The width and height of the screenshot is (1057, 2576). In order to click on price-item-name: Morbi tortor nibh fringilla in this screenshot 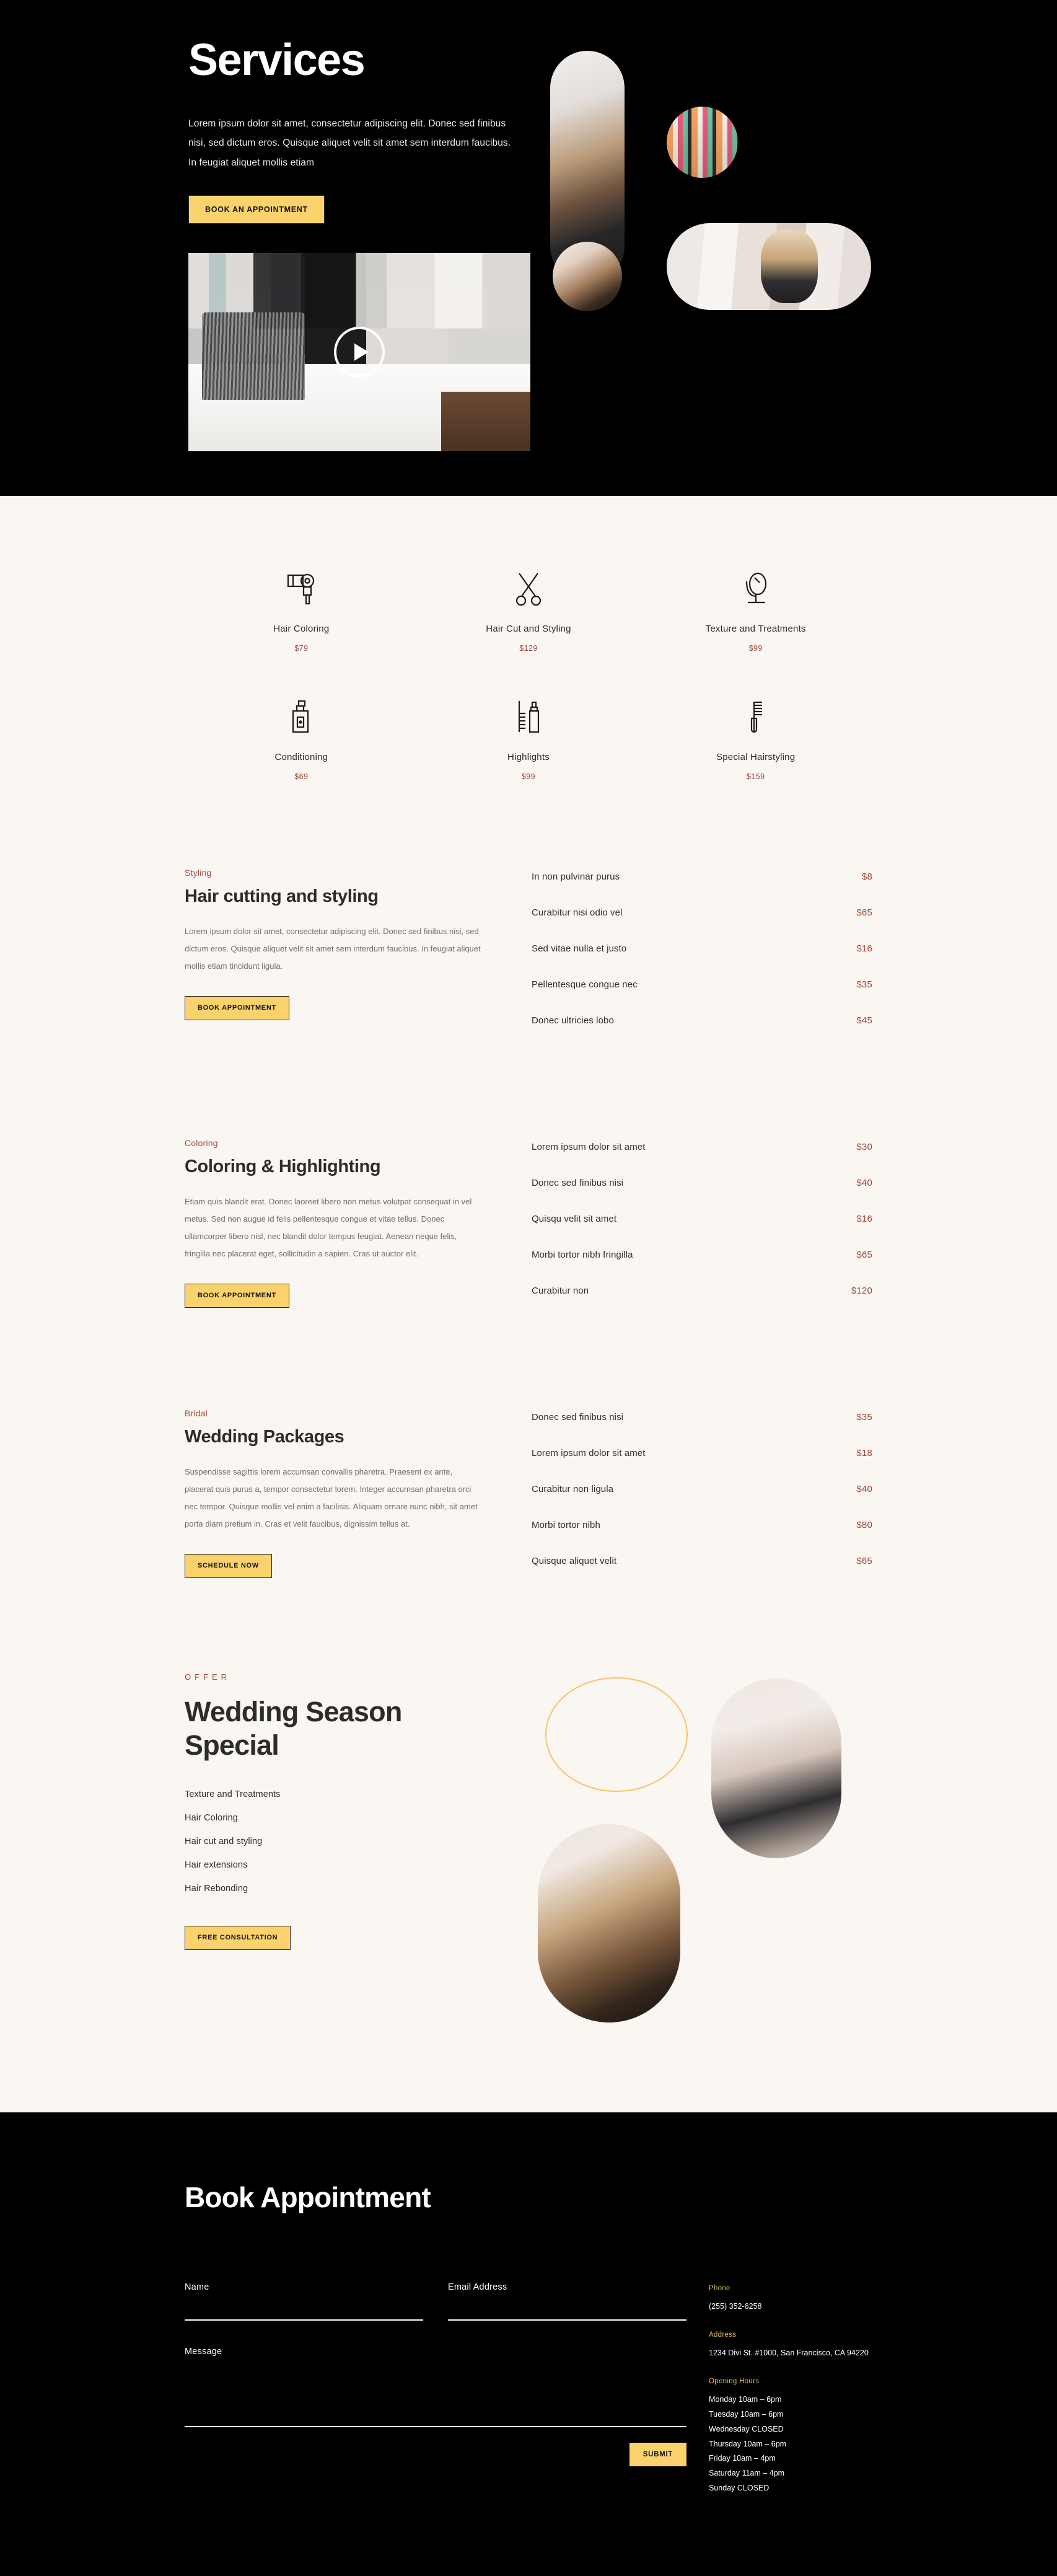, I will do `click(583, 1255)`.